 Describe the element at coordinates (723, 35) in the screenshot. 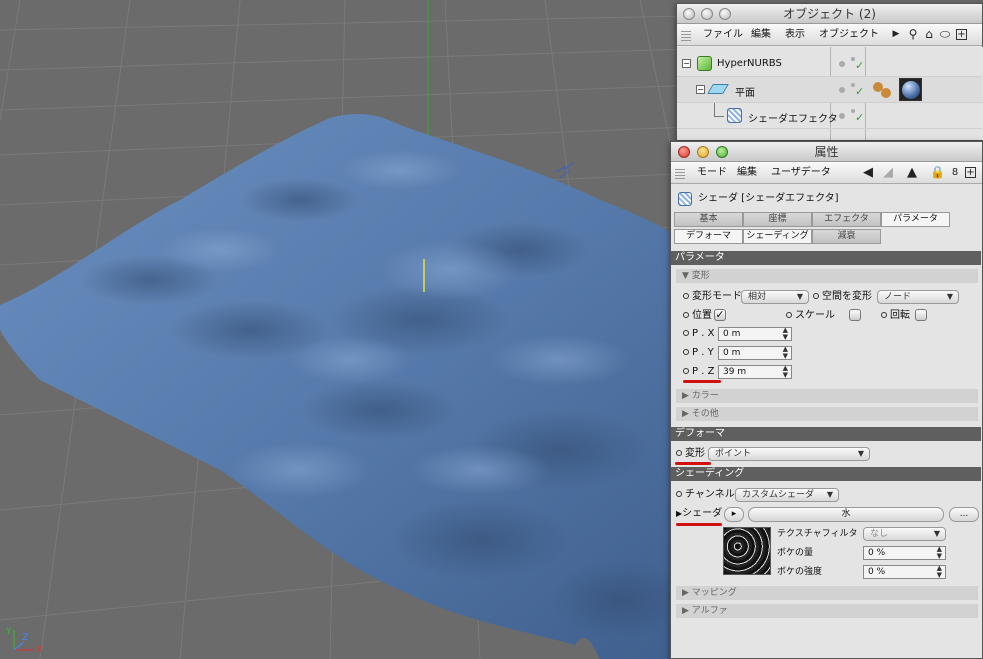

I see `menu-file: ファイル` at that location.